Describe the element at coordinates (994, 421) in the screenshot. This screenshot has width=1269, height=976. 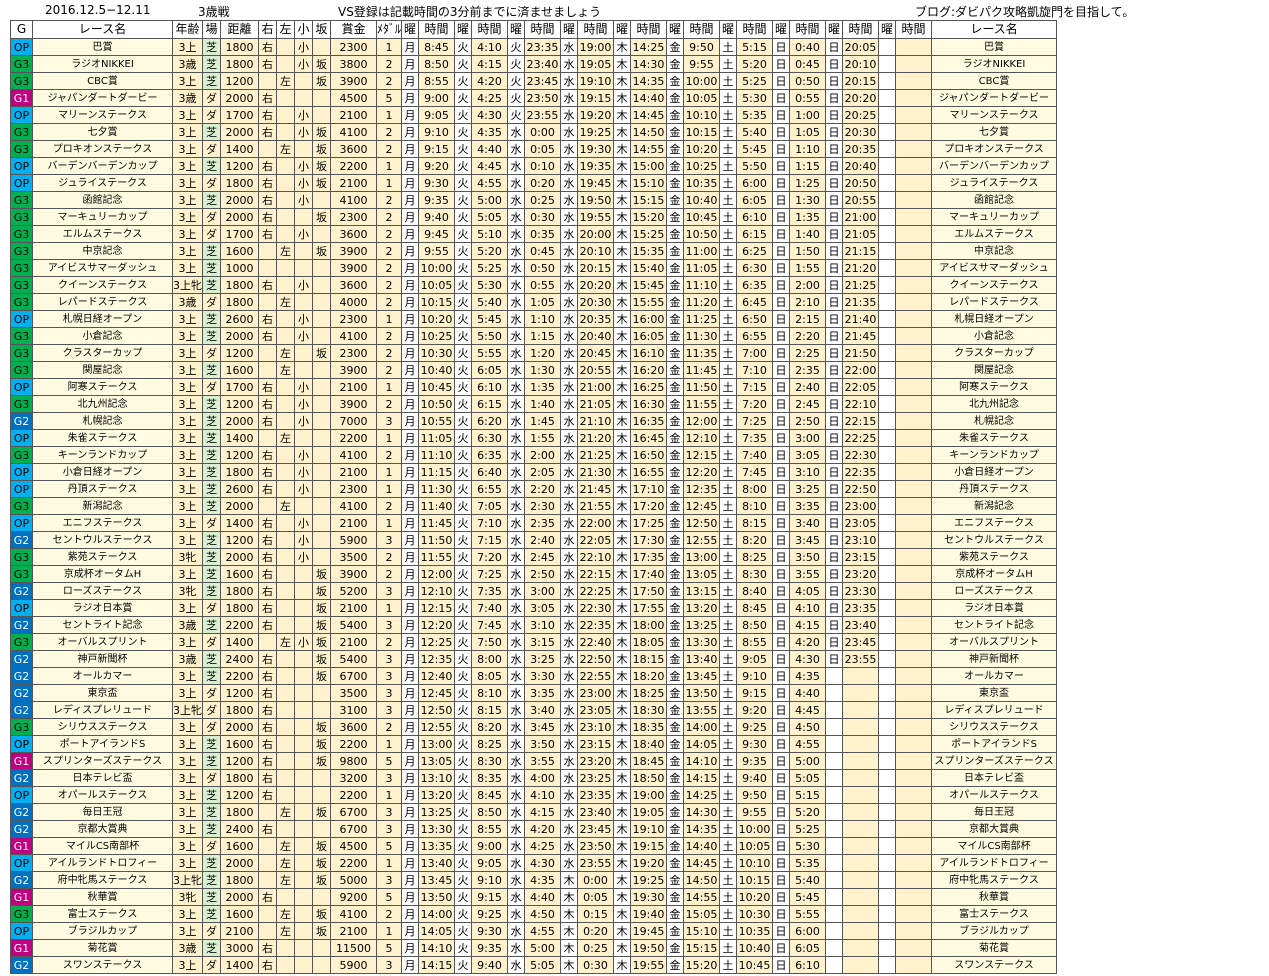
I see `cell-race-name-right: 札幌記念` at that location.